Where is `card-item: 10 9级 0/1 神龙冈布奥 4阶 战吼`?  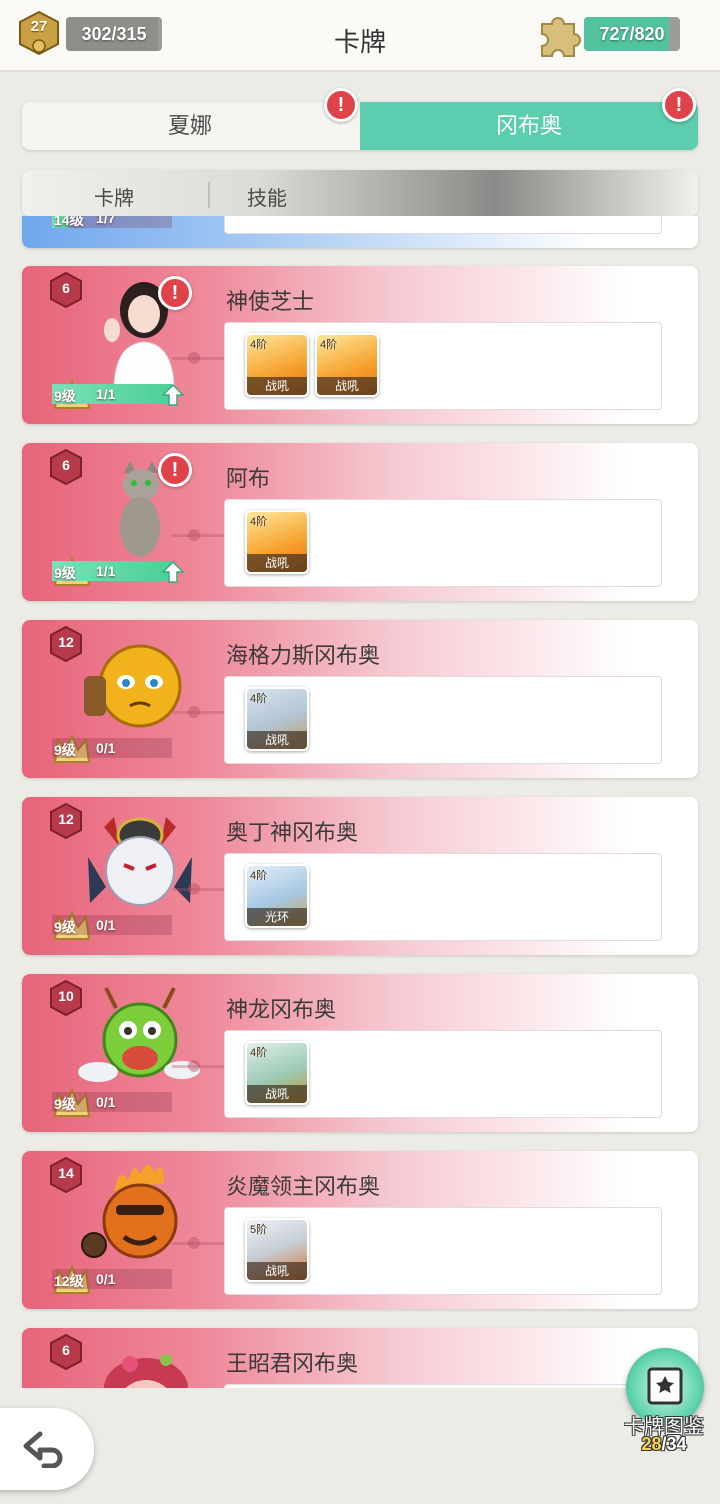
card-item: 10 9级 0/1 神龙冈布奥 4阶 战吼 is located at coordinates (360, 1053).